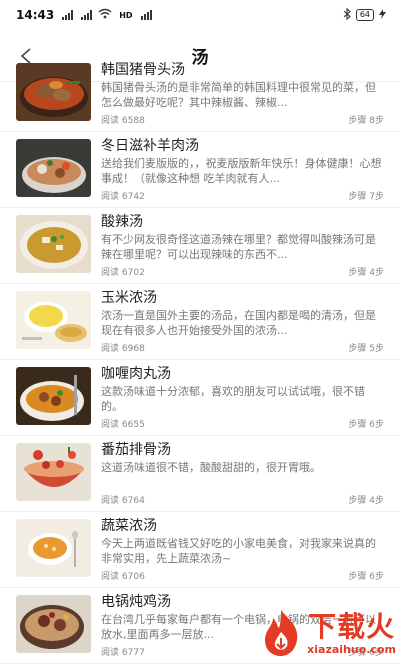 The image size is (400, 666). What do you see at coordinates (35, 15) in the screenshot?
I see `status-time: 14:43` at bounding box center [35, 15].